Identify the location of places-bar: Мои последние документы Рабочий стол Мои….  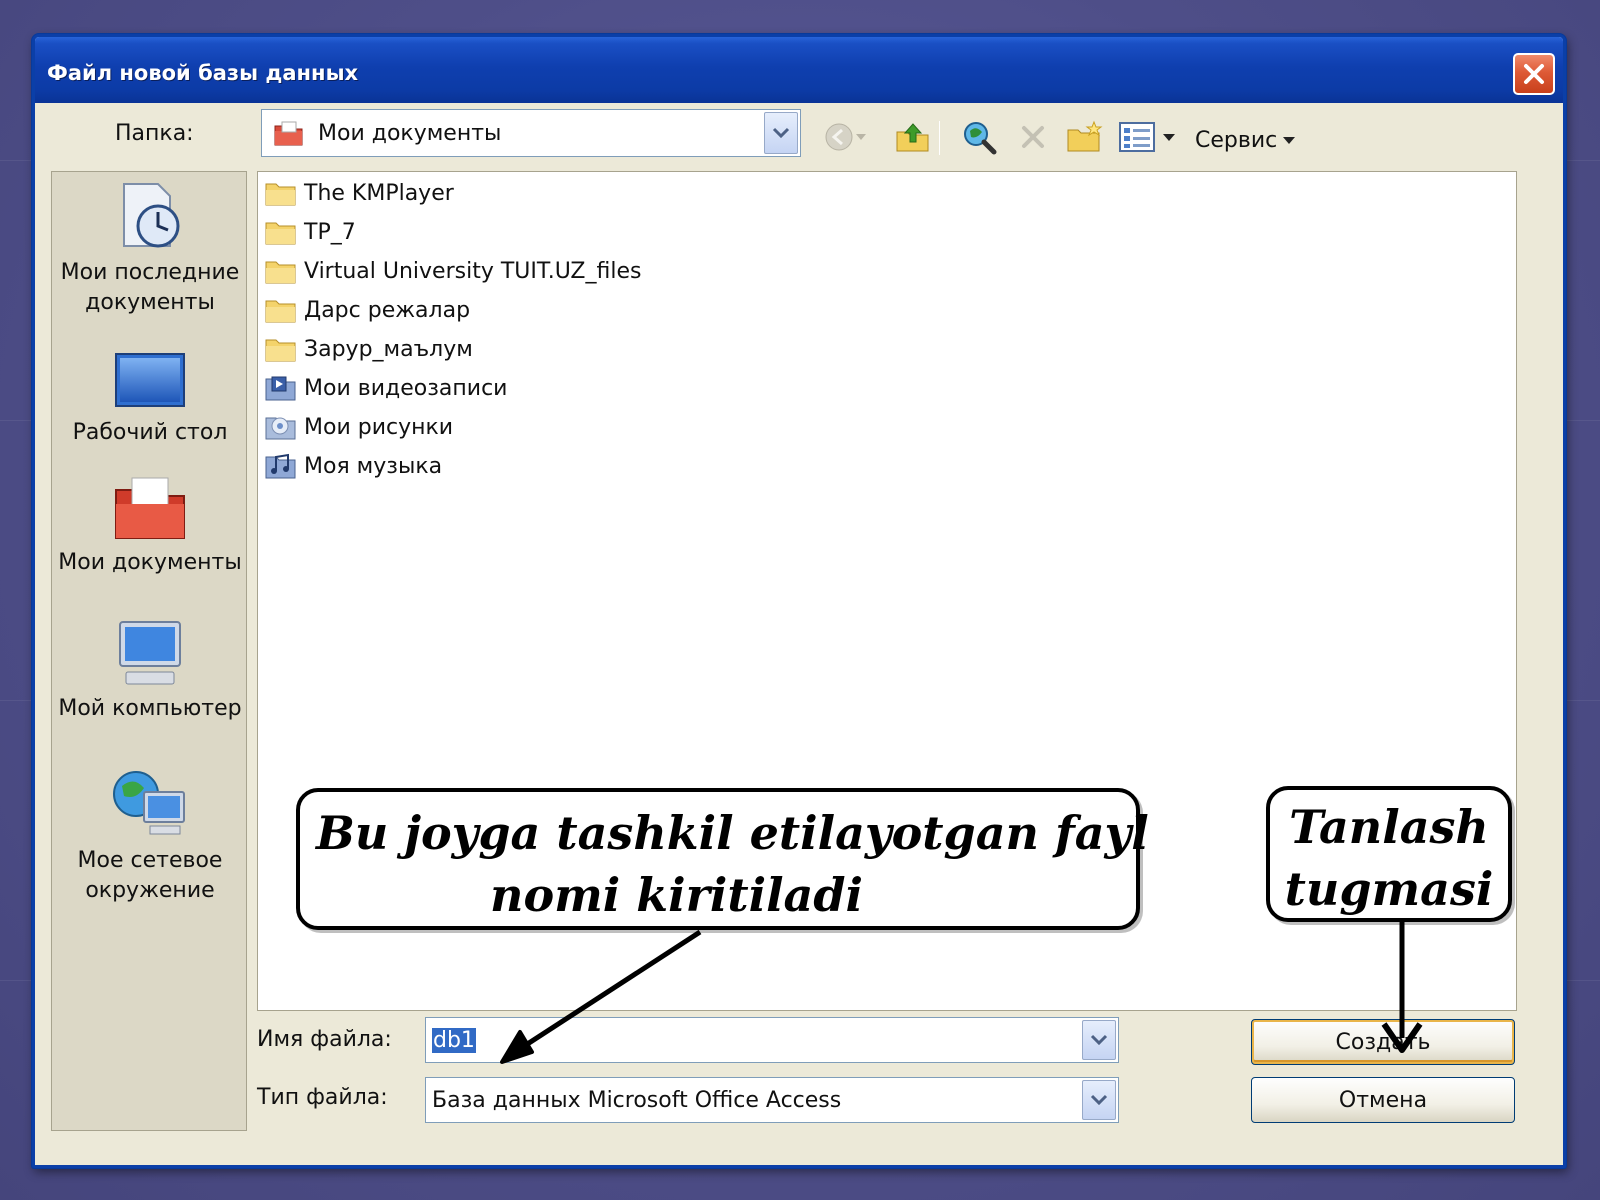
(149, 651).